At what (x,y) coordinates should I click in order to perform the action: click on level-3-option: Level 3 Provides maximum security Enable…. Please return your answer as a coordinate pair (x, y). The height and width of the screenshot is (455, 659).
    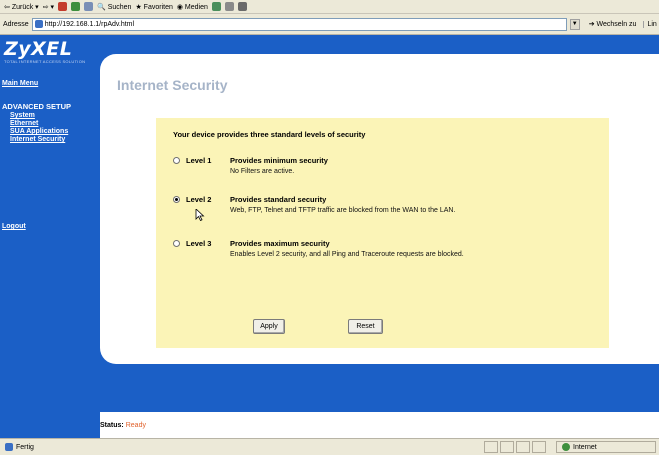
    Looking at the image, I should click on (321, 249).